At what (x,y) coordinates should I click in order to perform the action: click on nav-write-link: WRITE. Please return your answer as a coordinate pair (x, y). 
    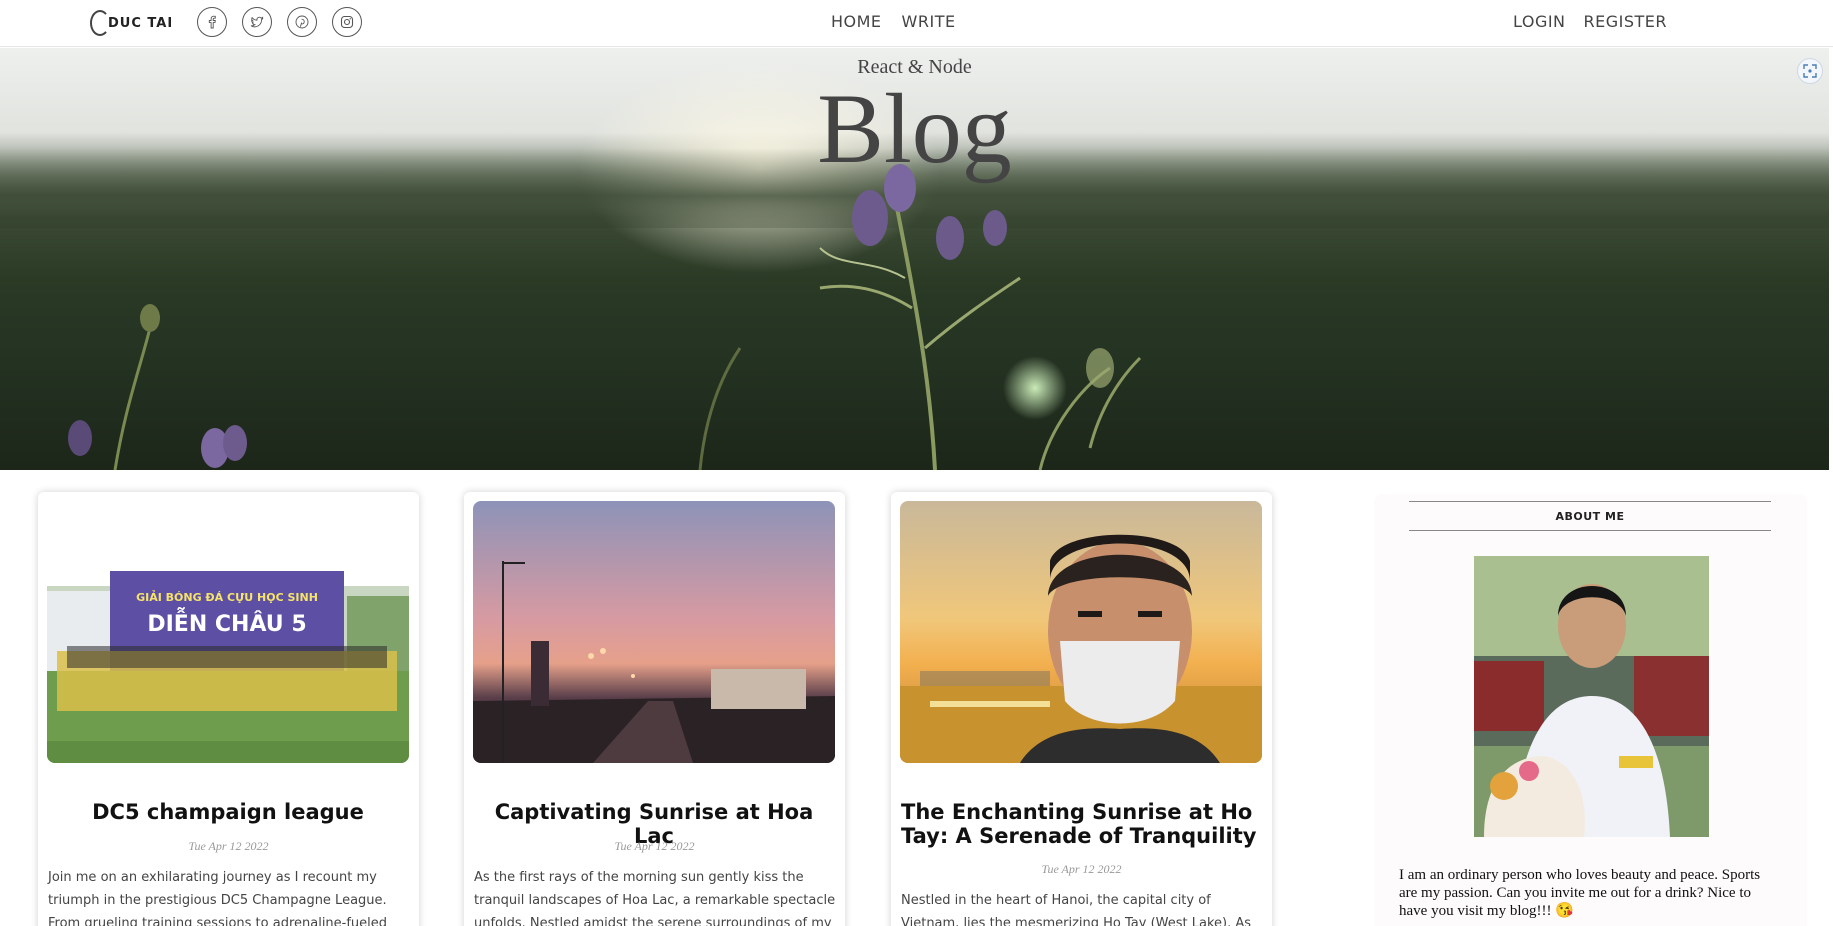
    Looking at the image, I should click on (929, 21).